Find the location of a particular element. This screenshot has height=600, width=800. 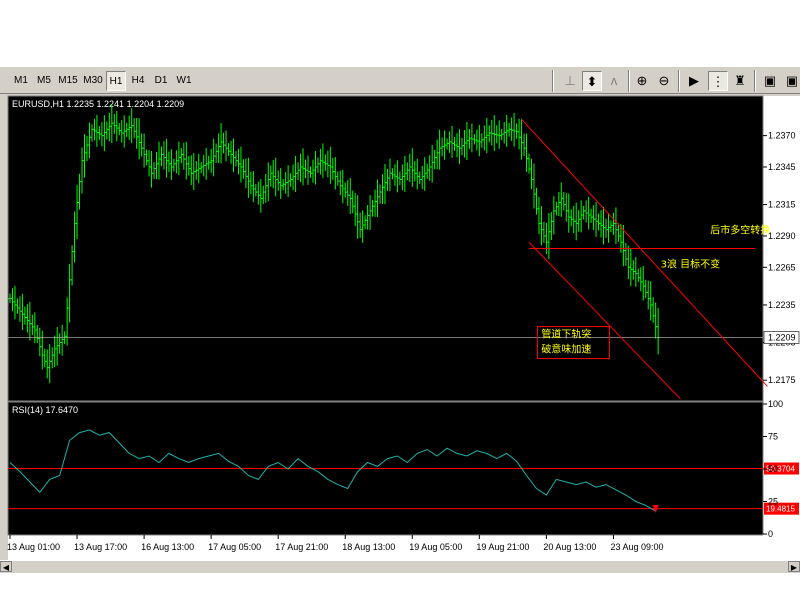

price-tick-label: 1.2265 is located at coordinates (782, 267).